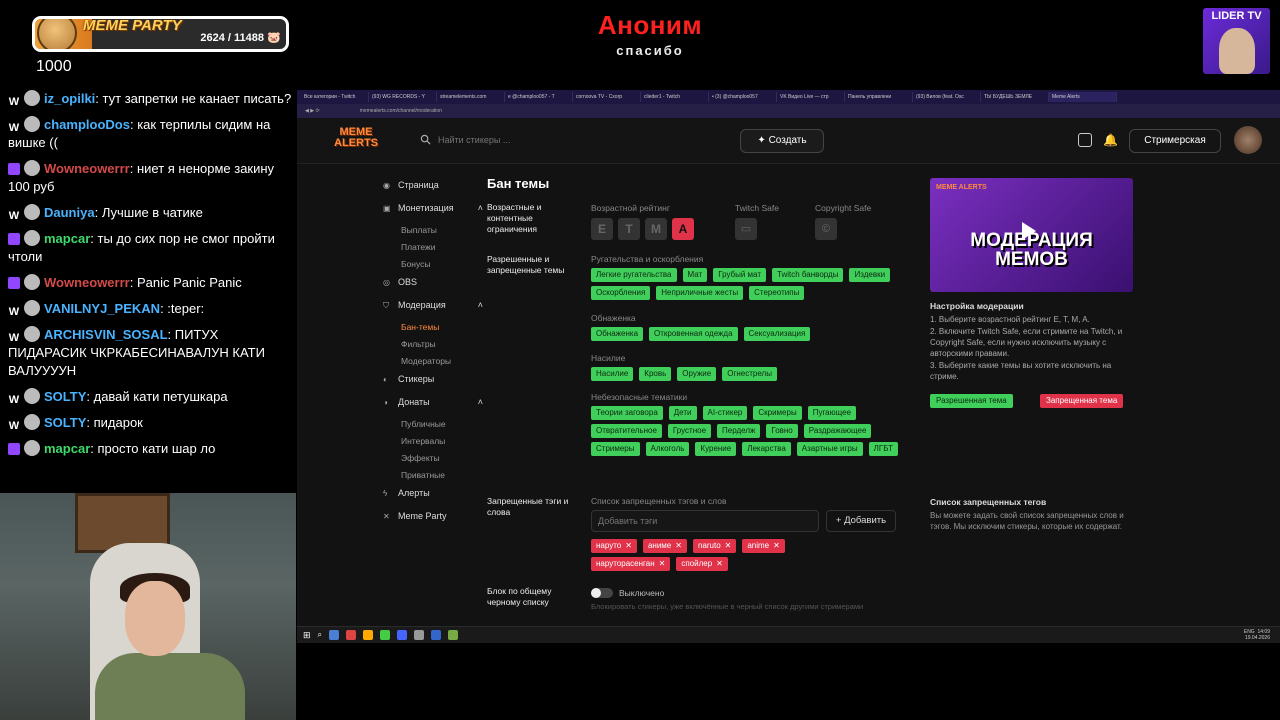 This screenshot has height=720, width=1280. Describe the element at coordinates (614, 546) in the screenshot. I see `banned-tag: наруто ✕` at that location.